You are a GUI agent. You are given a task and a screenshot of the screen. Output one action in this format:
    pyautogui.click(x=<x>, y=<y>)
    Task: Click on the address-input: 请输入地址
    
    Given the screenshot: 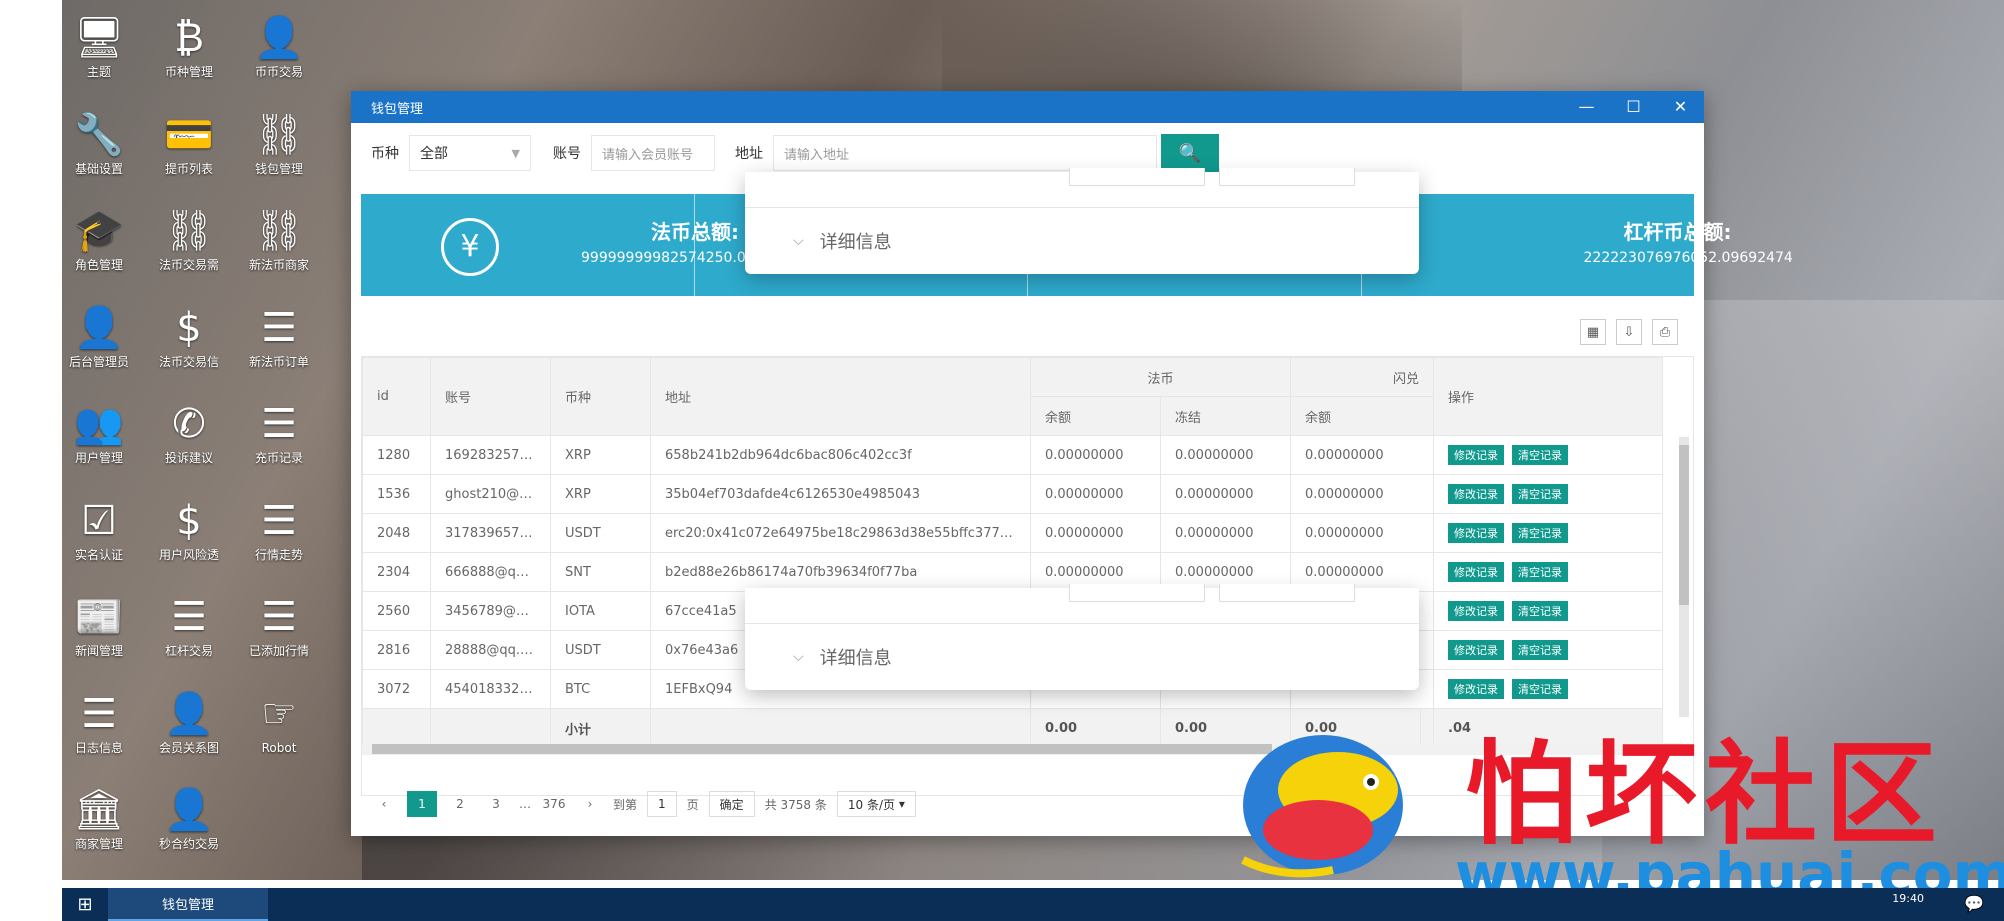 What is the action you would take?
    pyautogui.click(x=965, y=153)
    